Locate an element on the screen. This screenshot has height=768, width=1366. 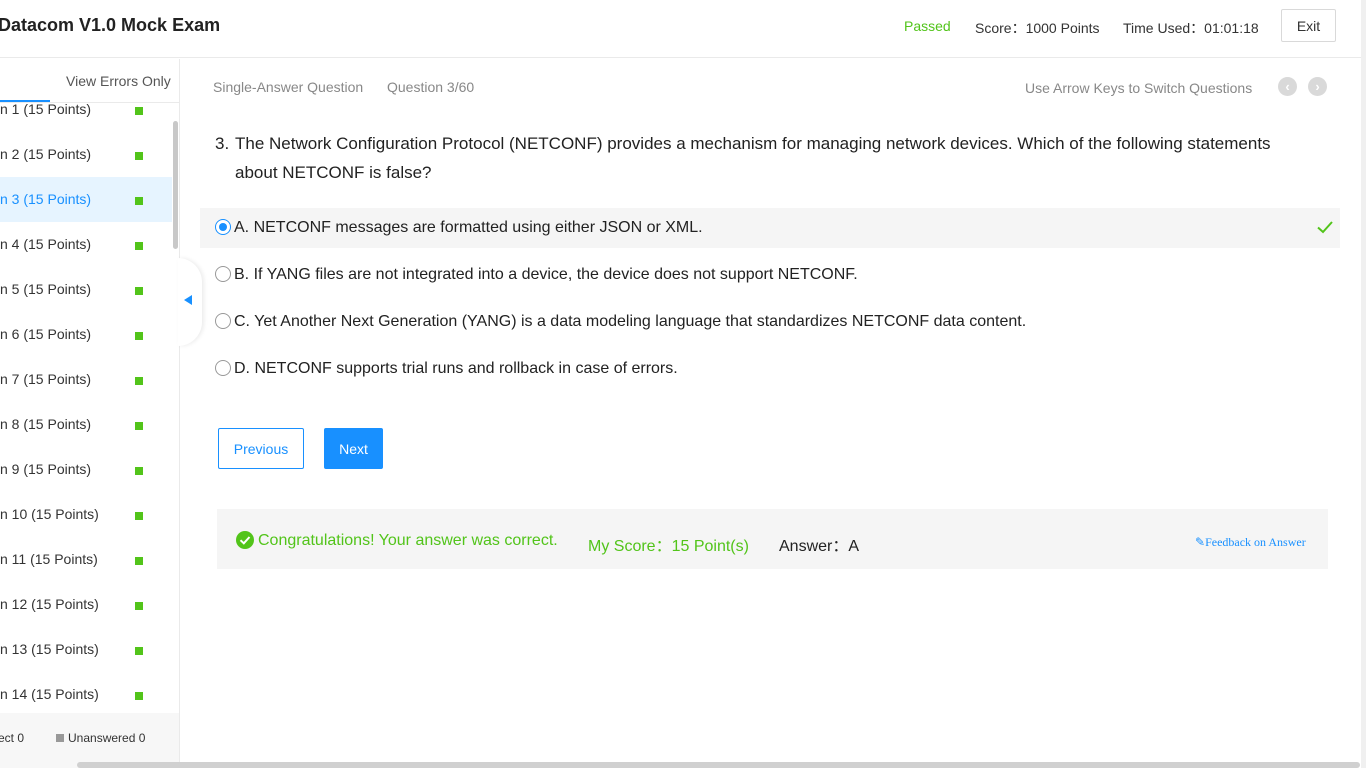
sidebar-header: View Errors Only is located at coordinates (89, 81).